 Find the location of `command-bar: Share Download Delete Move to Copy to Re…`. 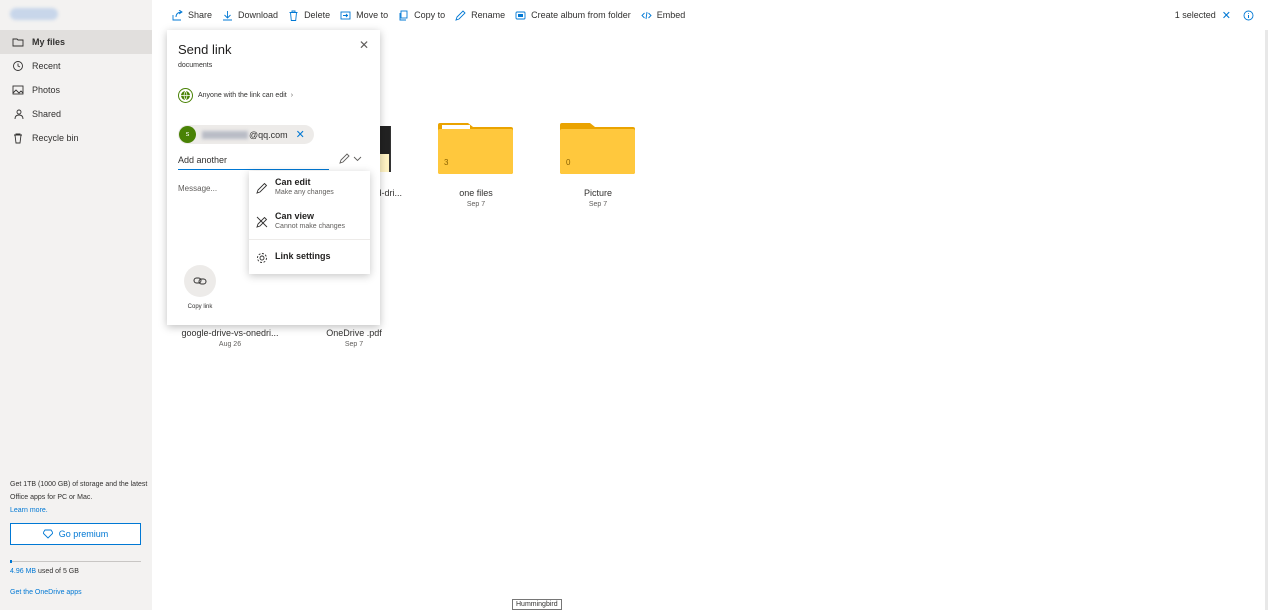

command-bar: Share Download Delete Move to Copy to Re… is located at coordinates (710, 15).